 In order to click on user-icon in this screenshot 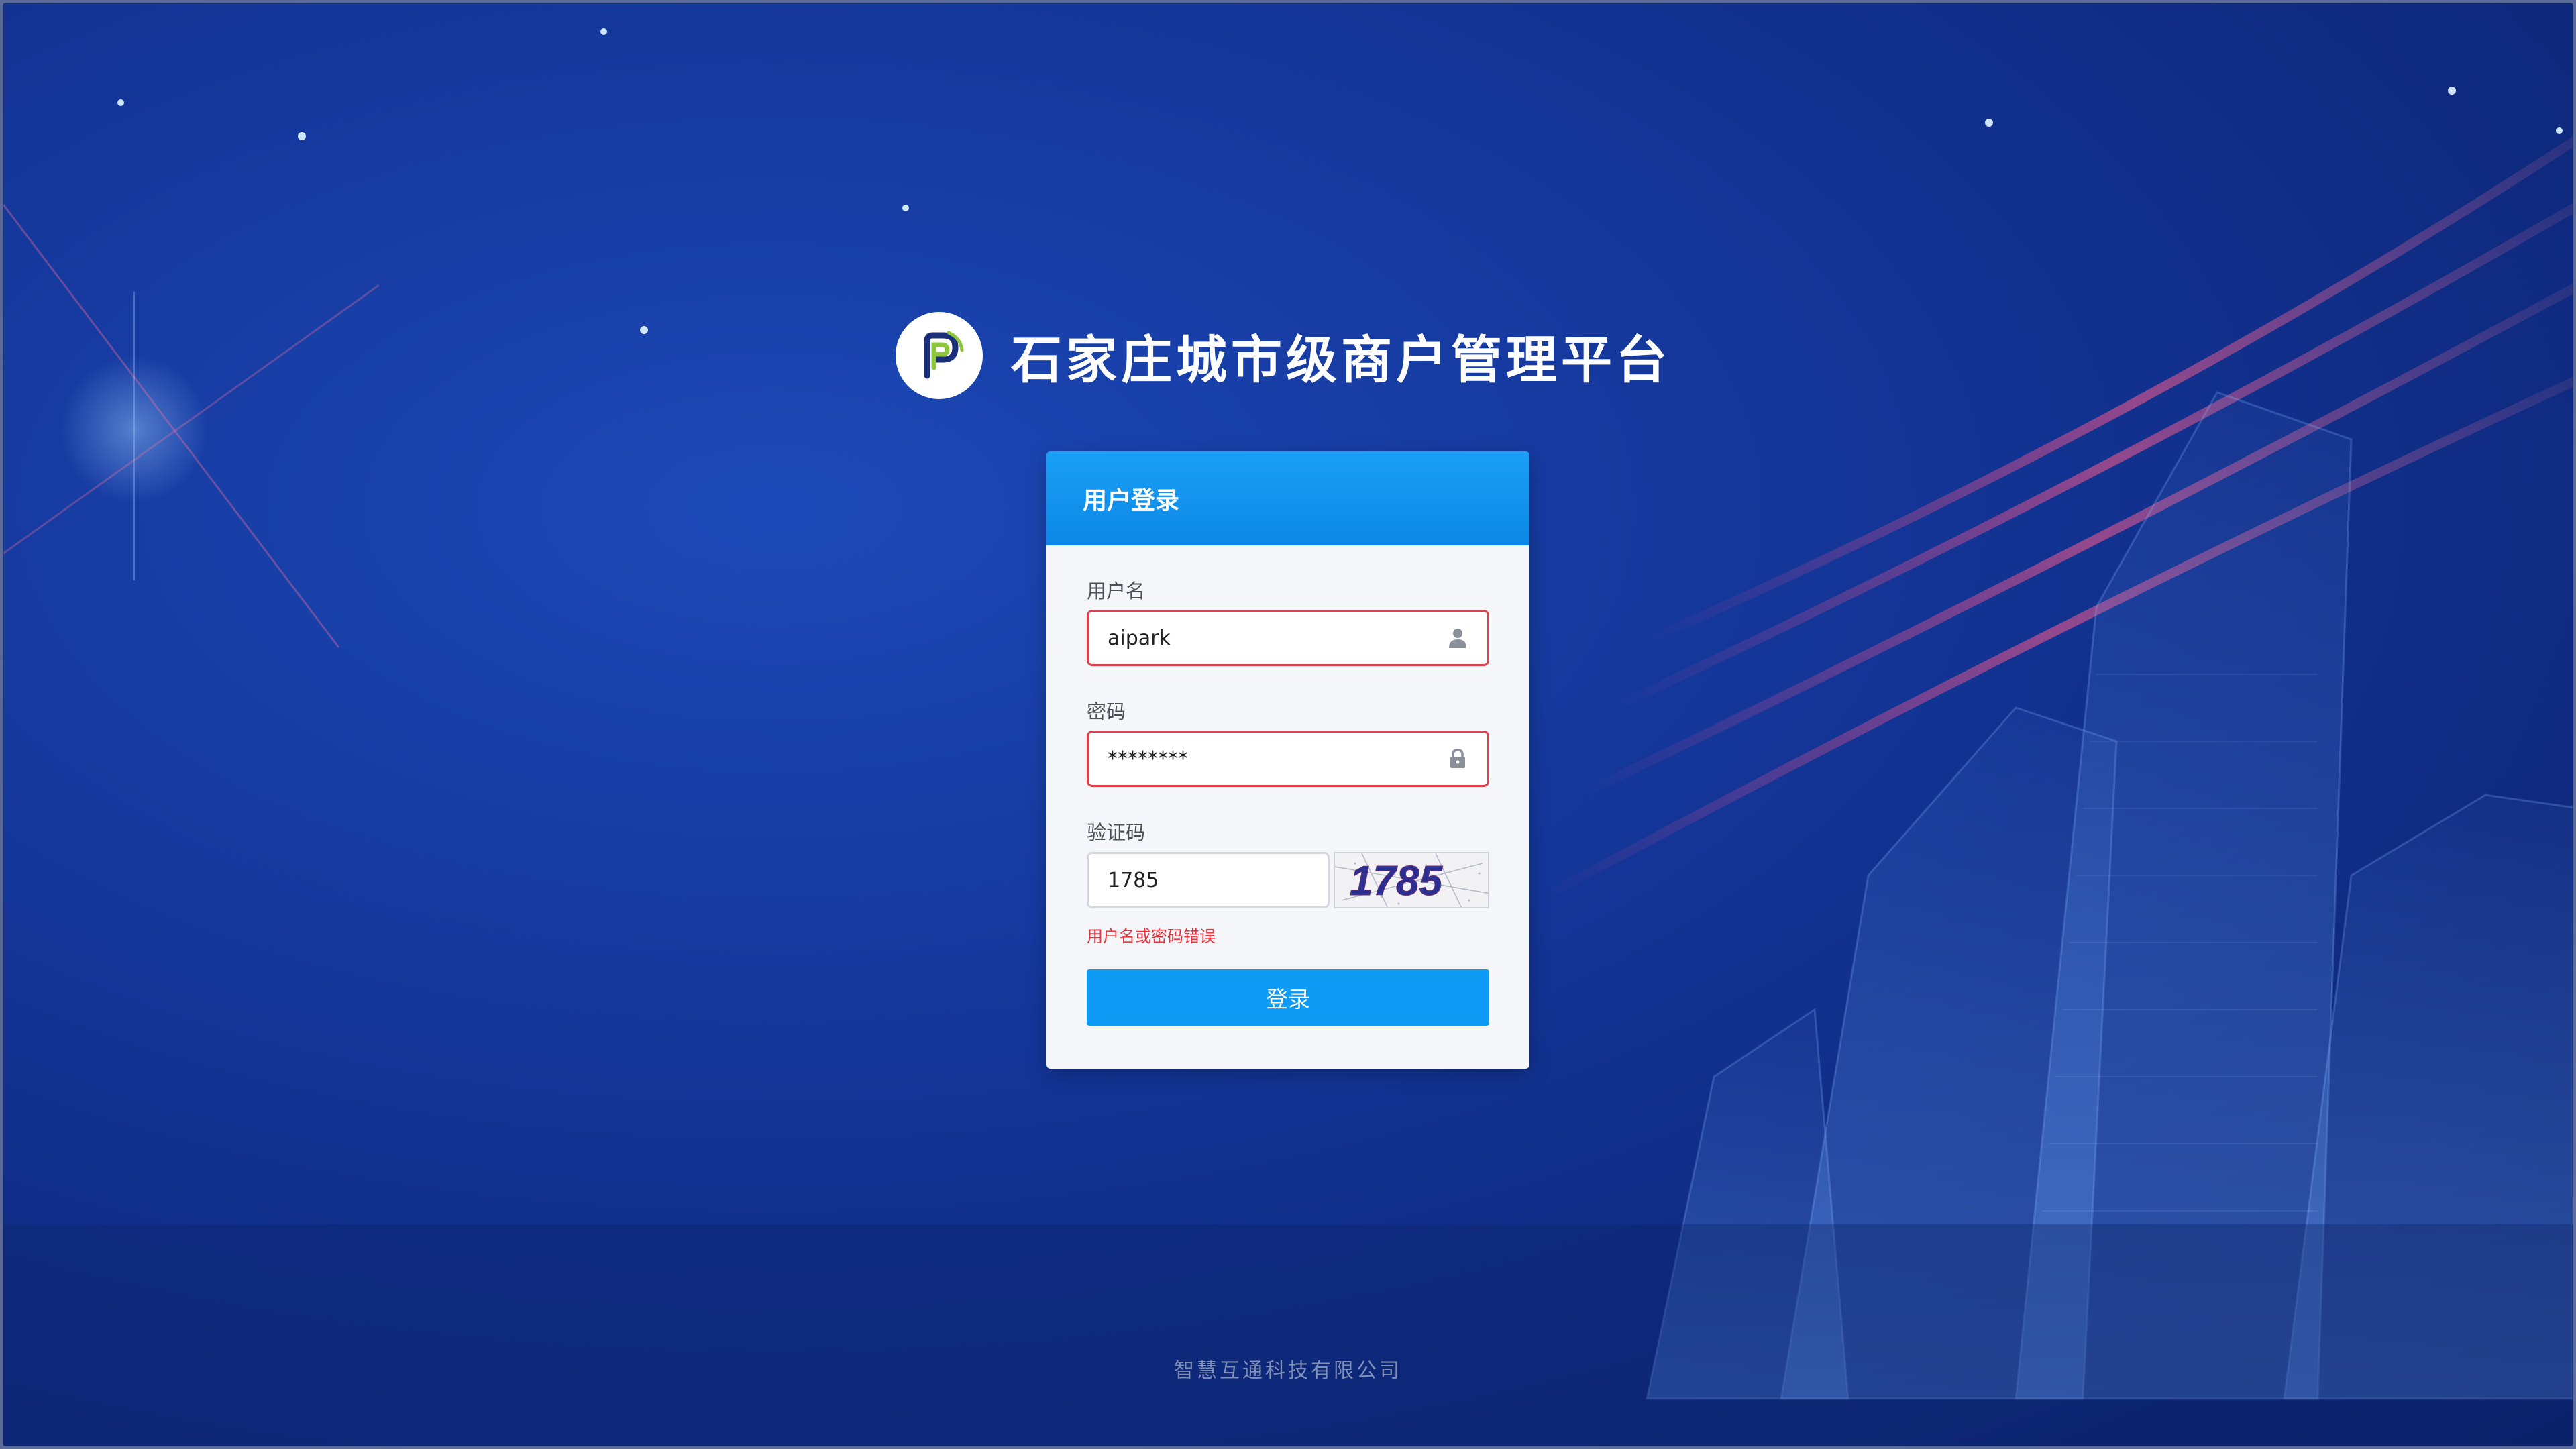, I will do `click(1457, 638)`.